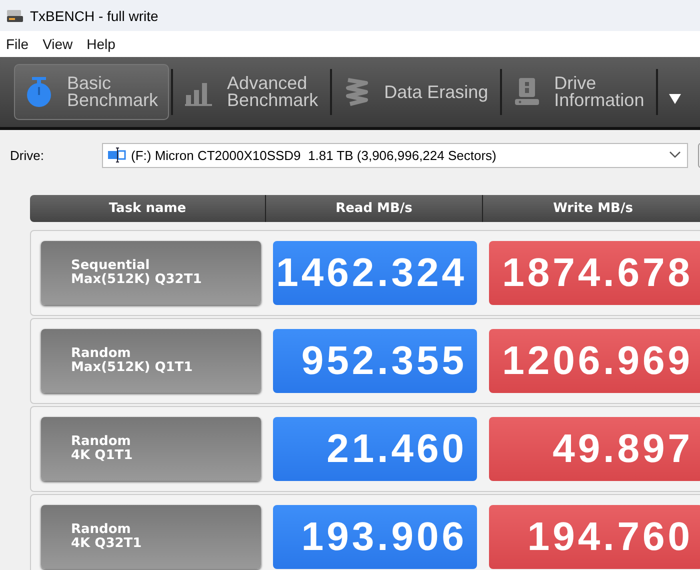  What do you see at coordinates (594, 449) in the screenshot?
I see `write-value: 49.897` at bounding box center [594, 449].